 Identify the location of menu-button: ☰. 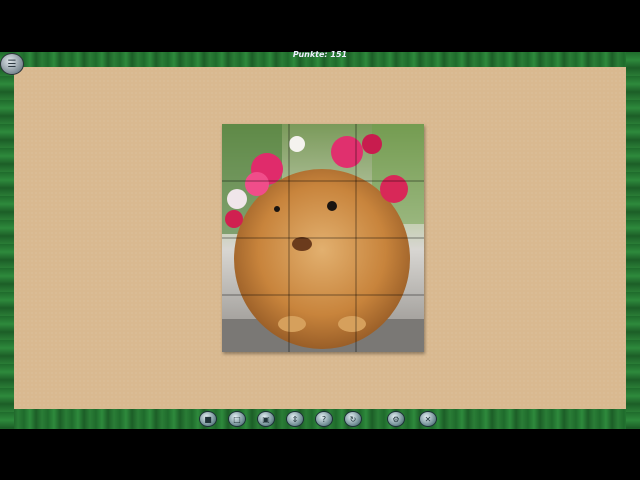
(12, 64).